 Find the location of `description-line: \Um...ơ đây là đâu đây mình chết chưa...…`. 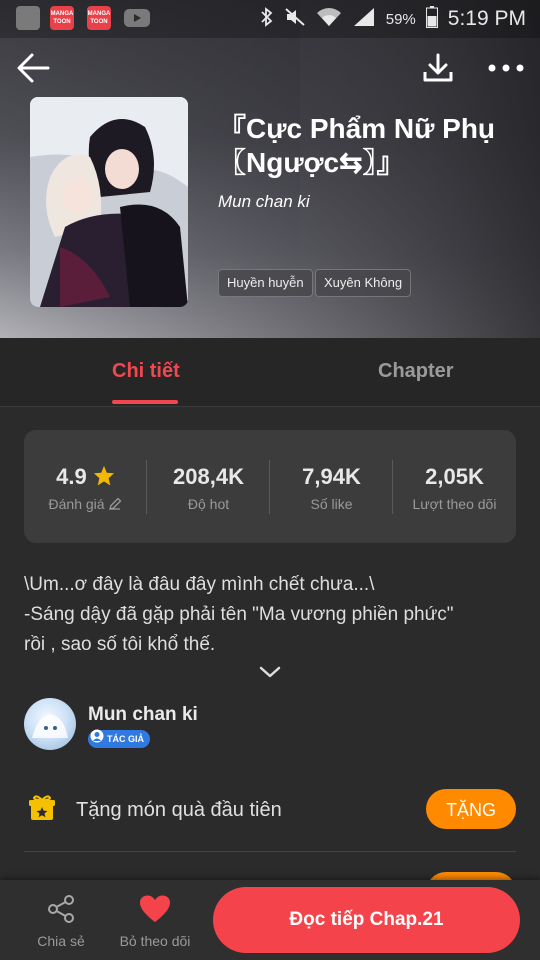

description-line: \Um...ơ đây là đâu đây mình chết chưa...… is located at coordinates (199, 584).